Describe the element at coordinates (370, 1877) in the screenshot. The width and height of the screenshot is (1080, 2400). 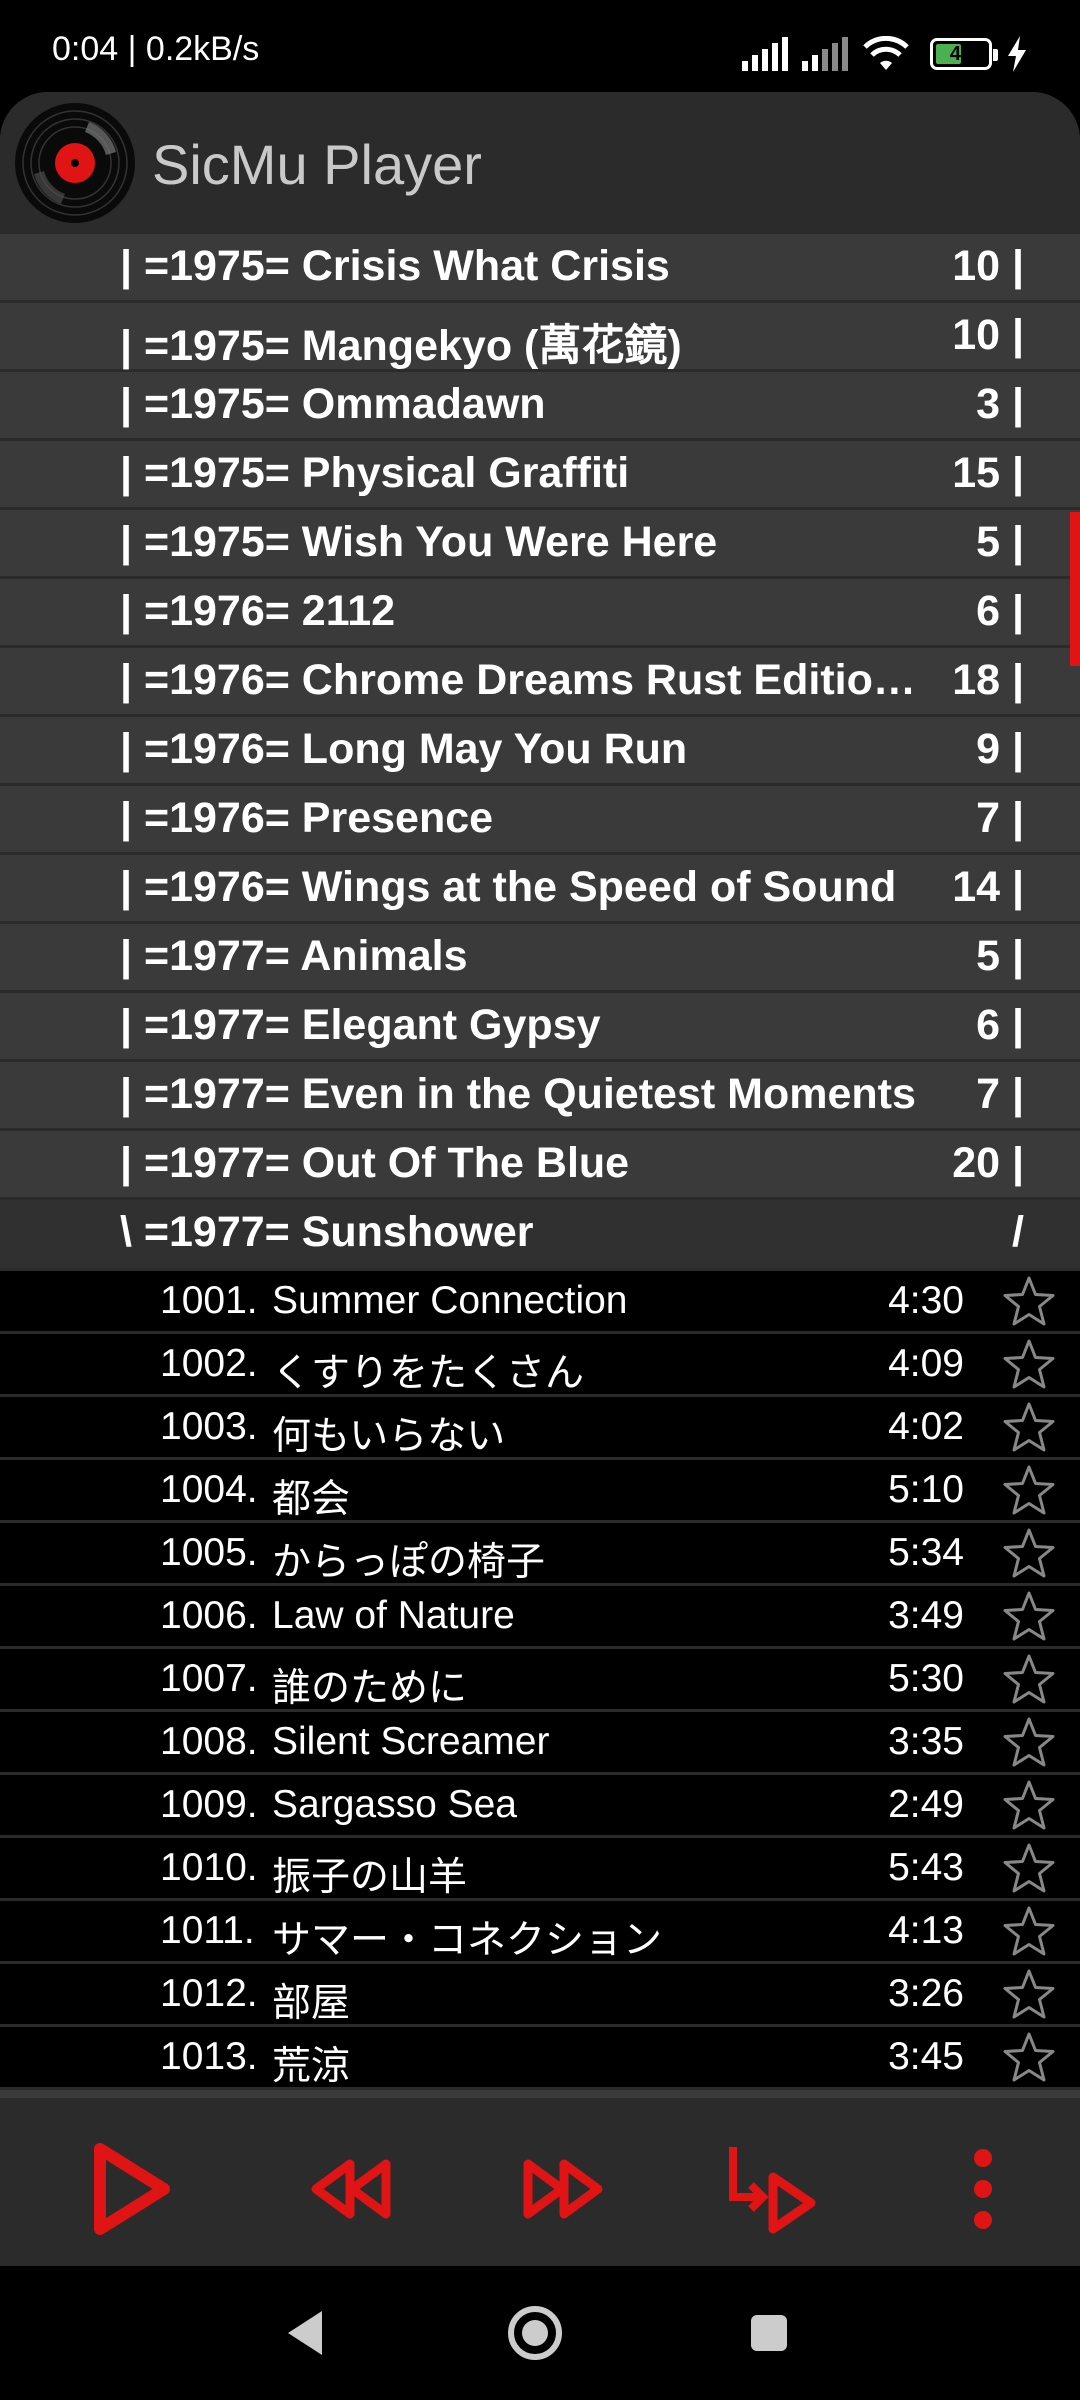
I see `track-title: 振子の山羊` at that location.